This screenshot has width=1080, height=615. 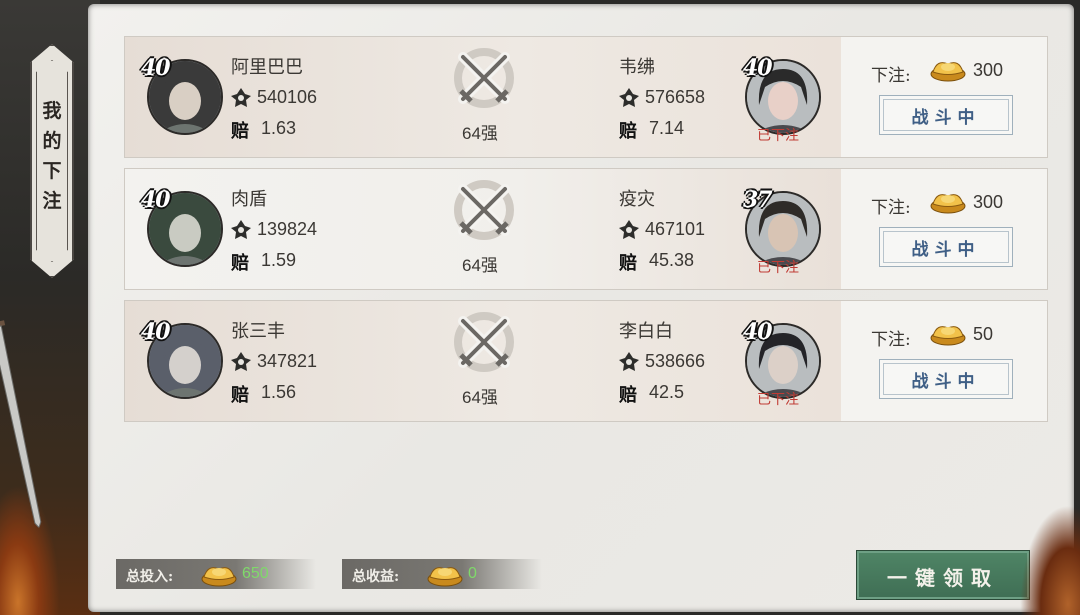 I want to click on flame-decoration-right, so click(x=1050, y=560).